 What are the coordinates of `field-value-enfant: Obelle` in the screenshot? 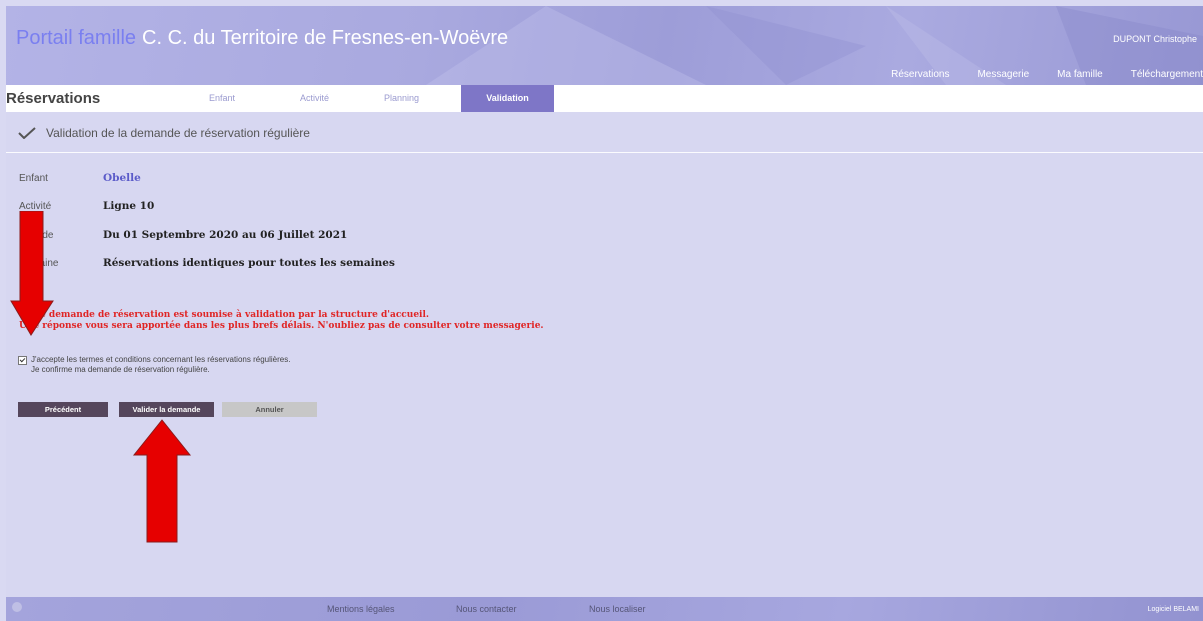 It's located at (122, 178).